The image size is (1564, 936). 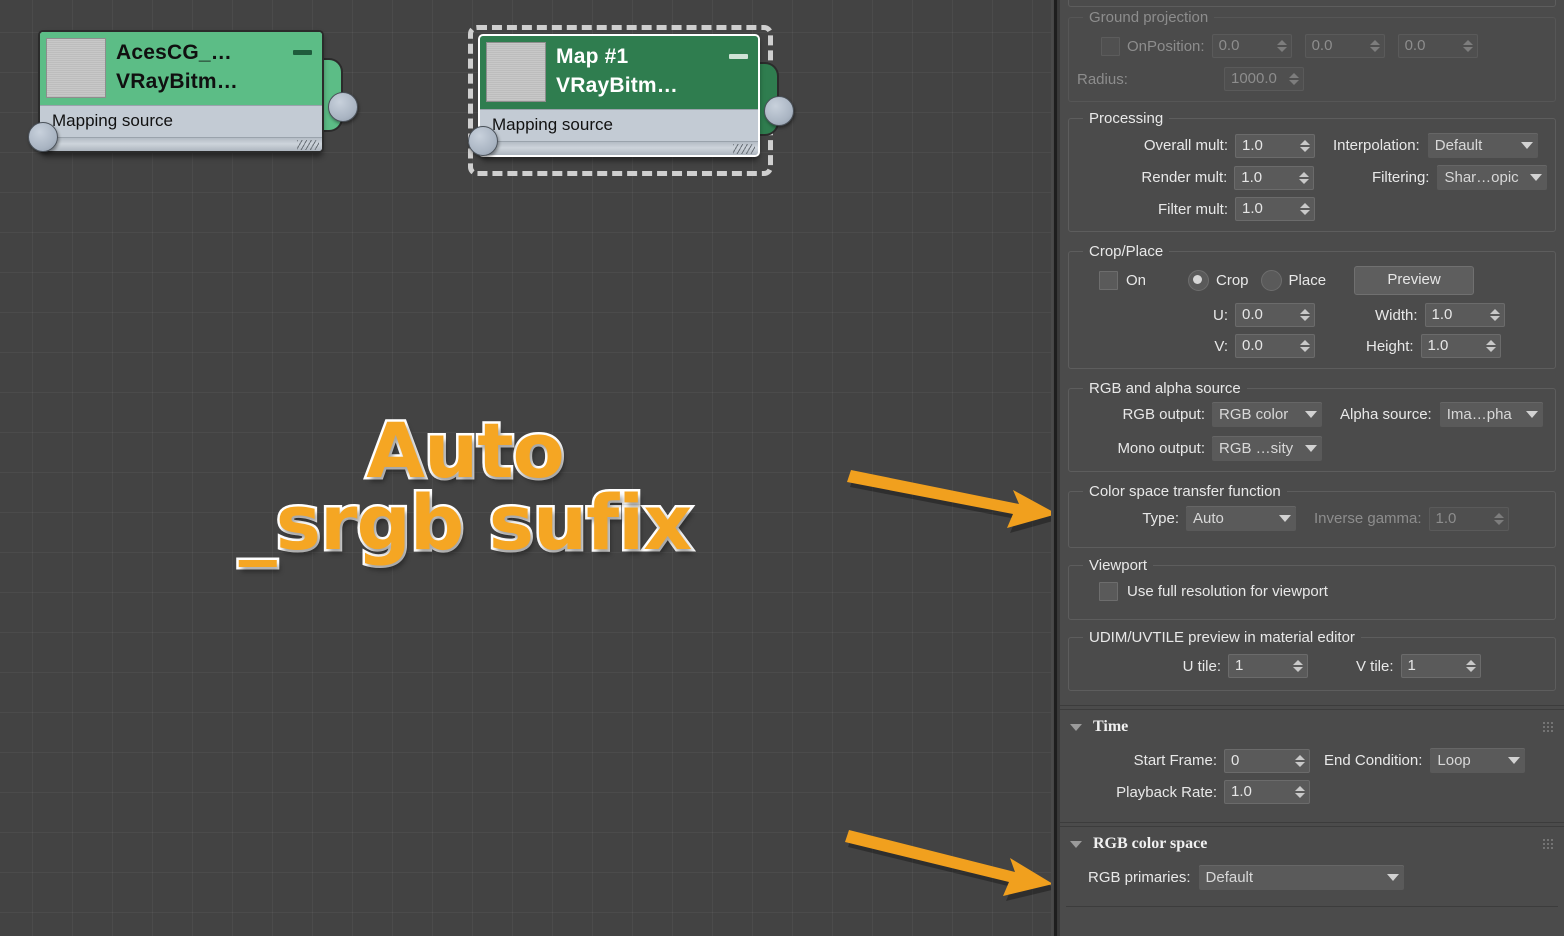 I want to click on render-mult-value: 1.0, so click(x=1252, y=177).